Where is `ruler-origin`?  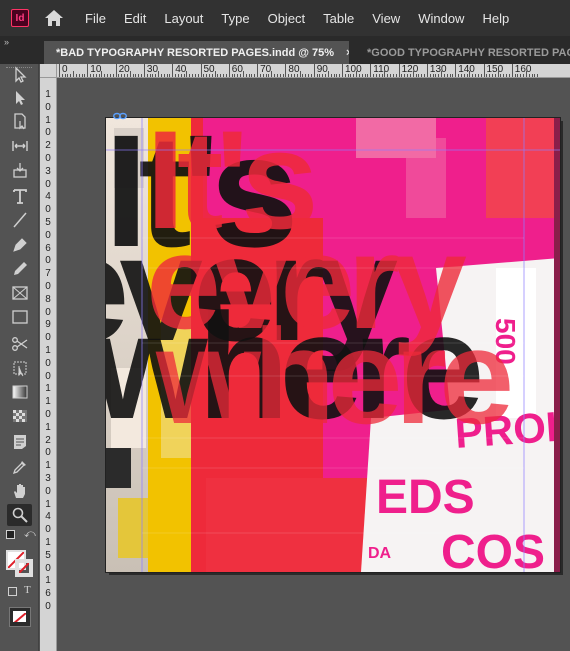
ruler-origin is located at coordinates (48, 71).